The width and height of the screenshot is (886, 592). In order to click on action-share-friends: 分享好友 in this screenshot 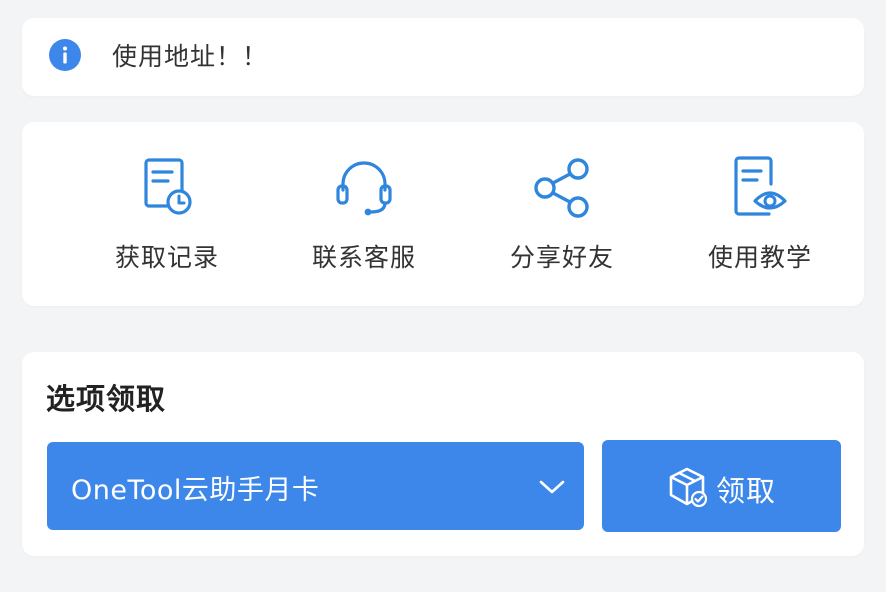, I will do `click(562, 217)`.